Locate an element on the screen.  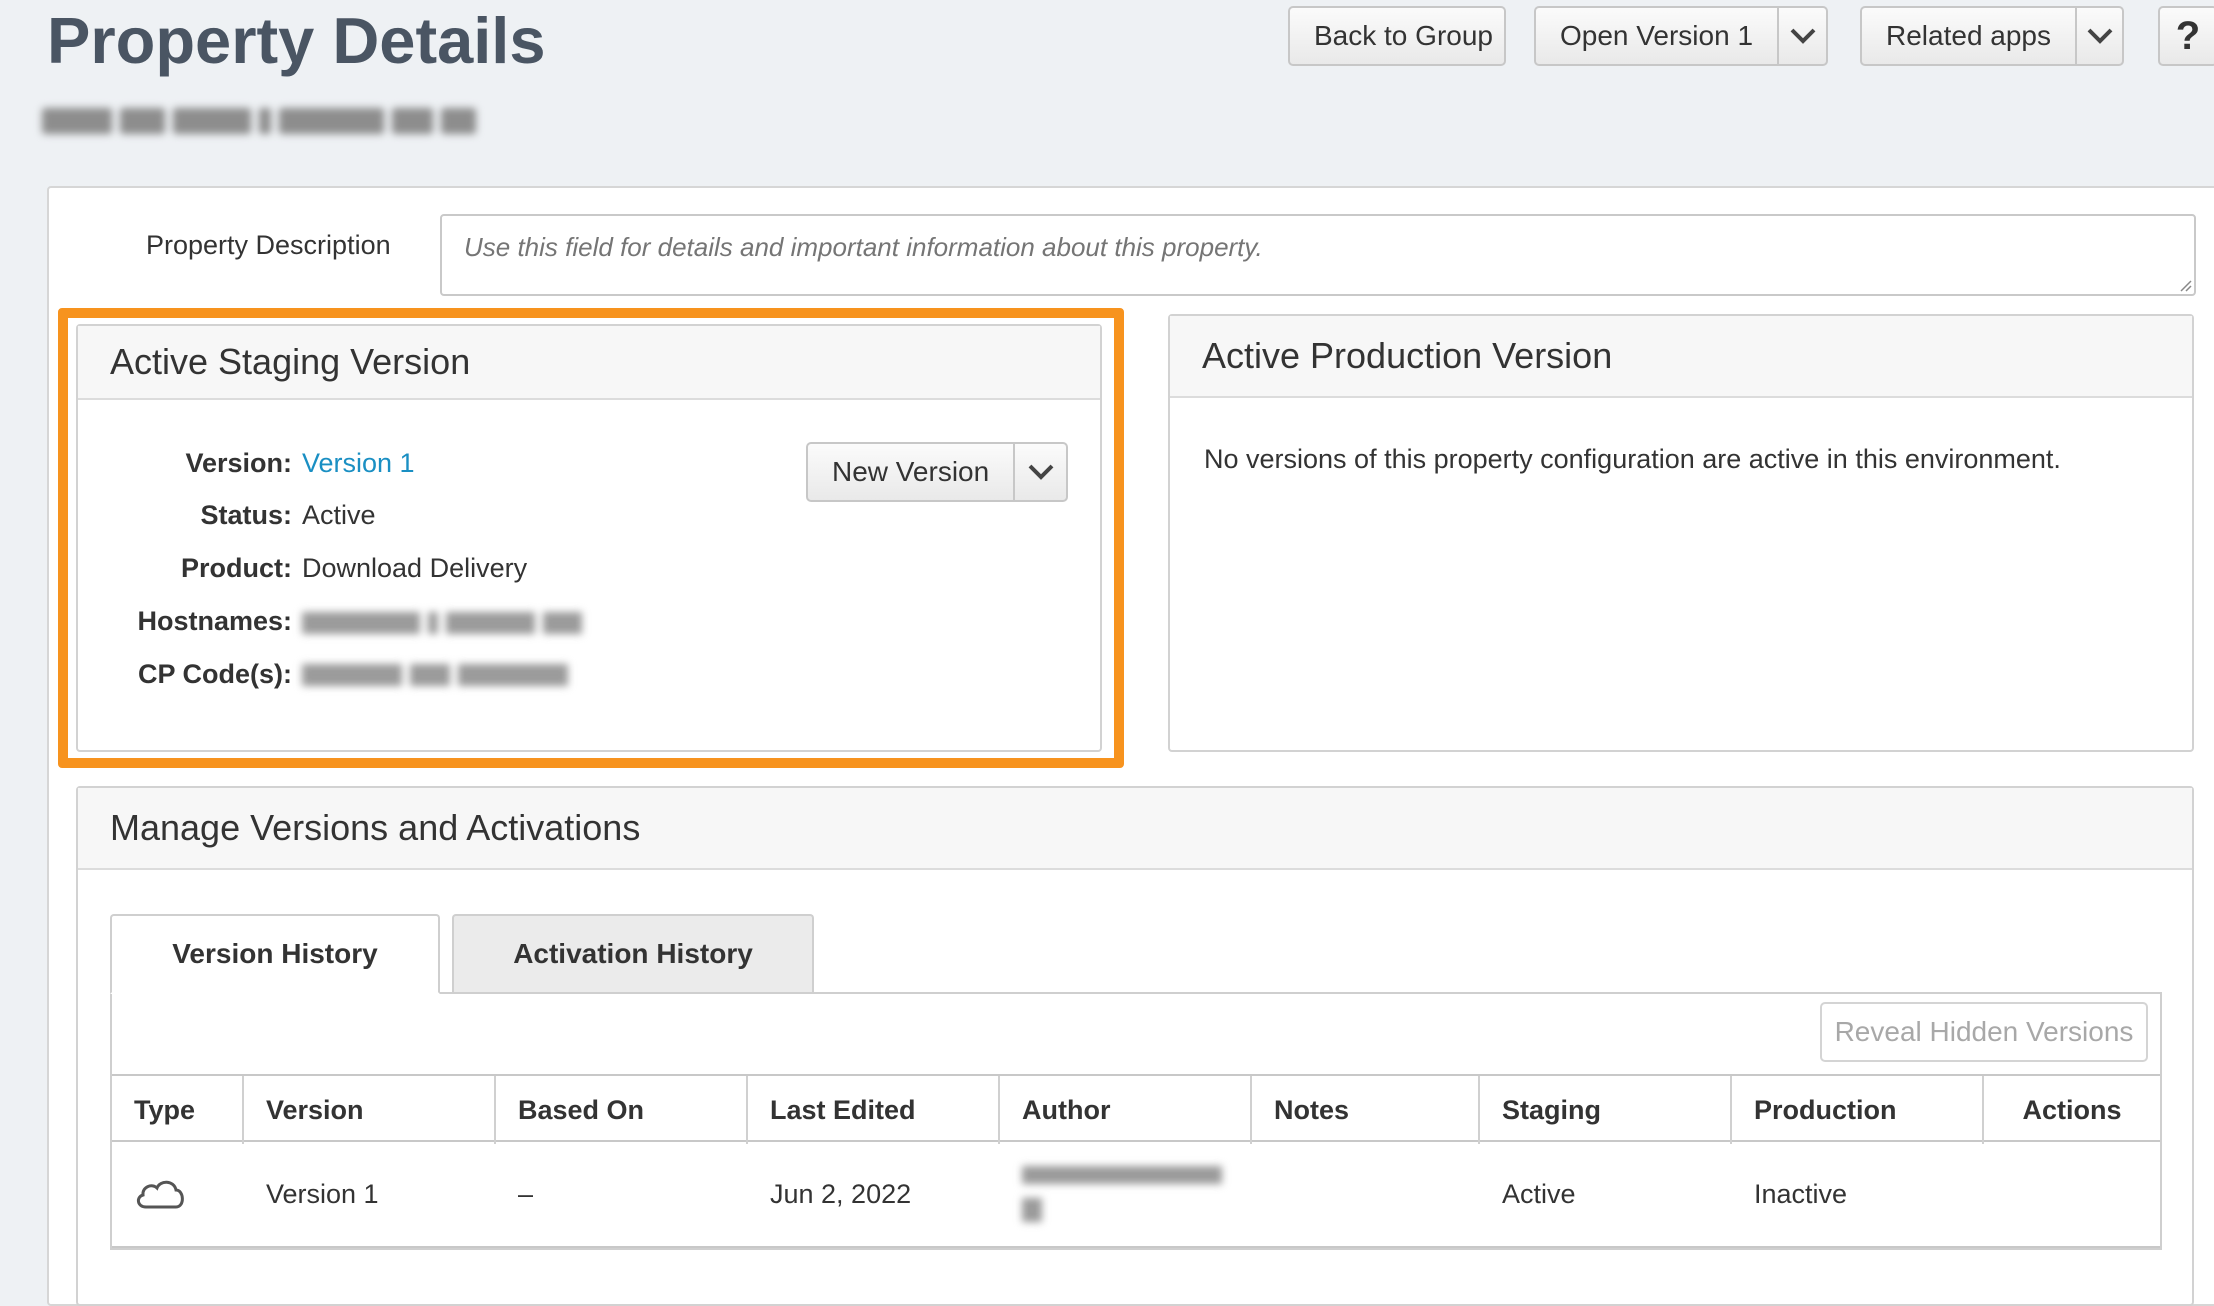
column-header-notes: Notes is located at coordinates (1366, 1110).